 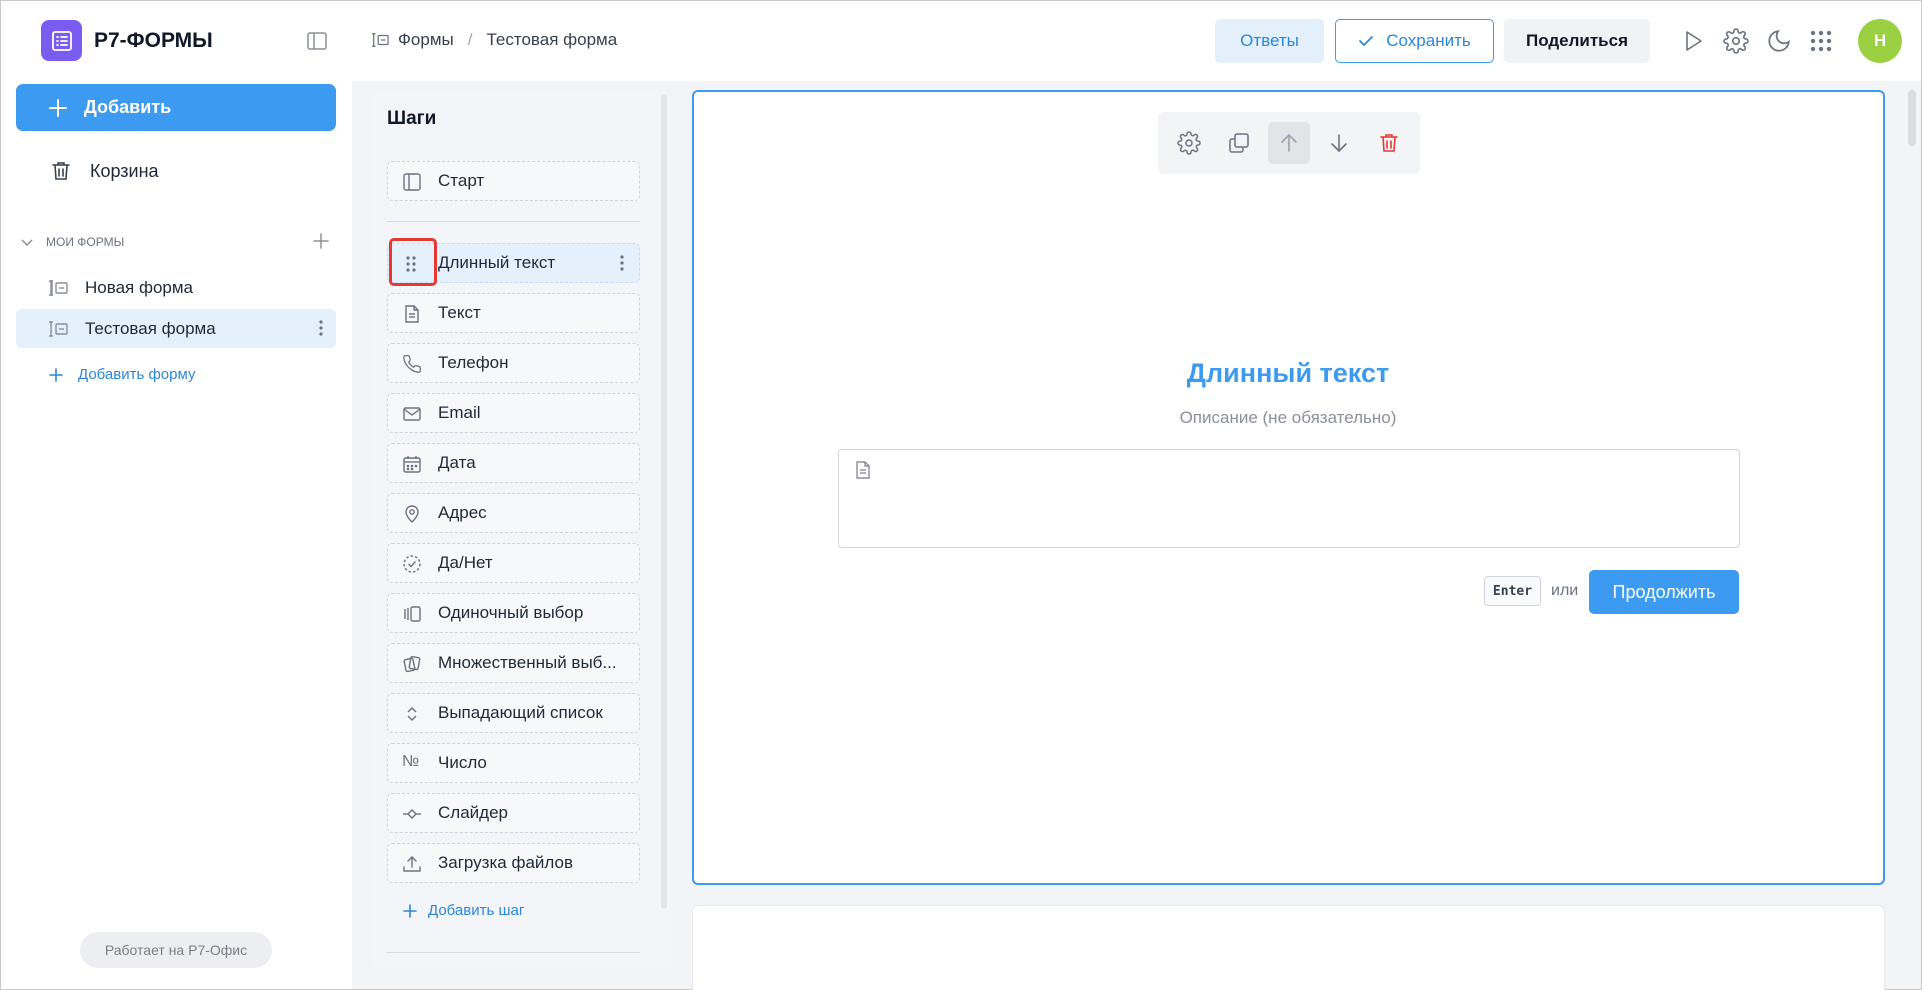 I want to click on step-label: Email, so click(x=459, y=412).